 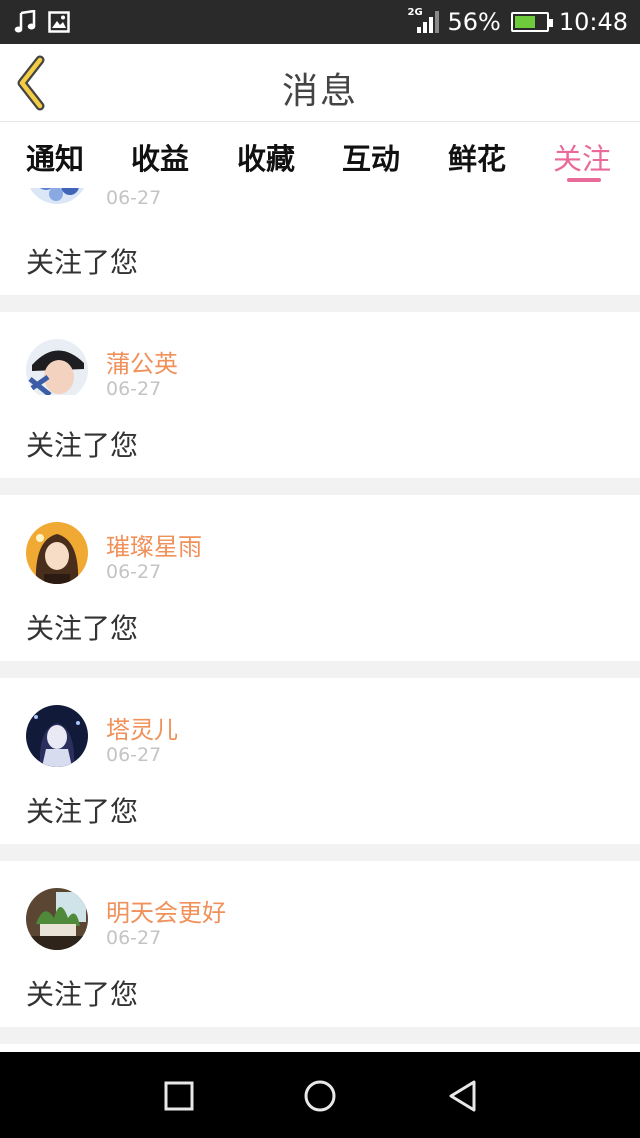 What do you see at coordinates (593, 22) in the screenshot?
I see `status-time: 10:48` at bounding box center [593, 22].